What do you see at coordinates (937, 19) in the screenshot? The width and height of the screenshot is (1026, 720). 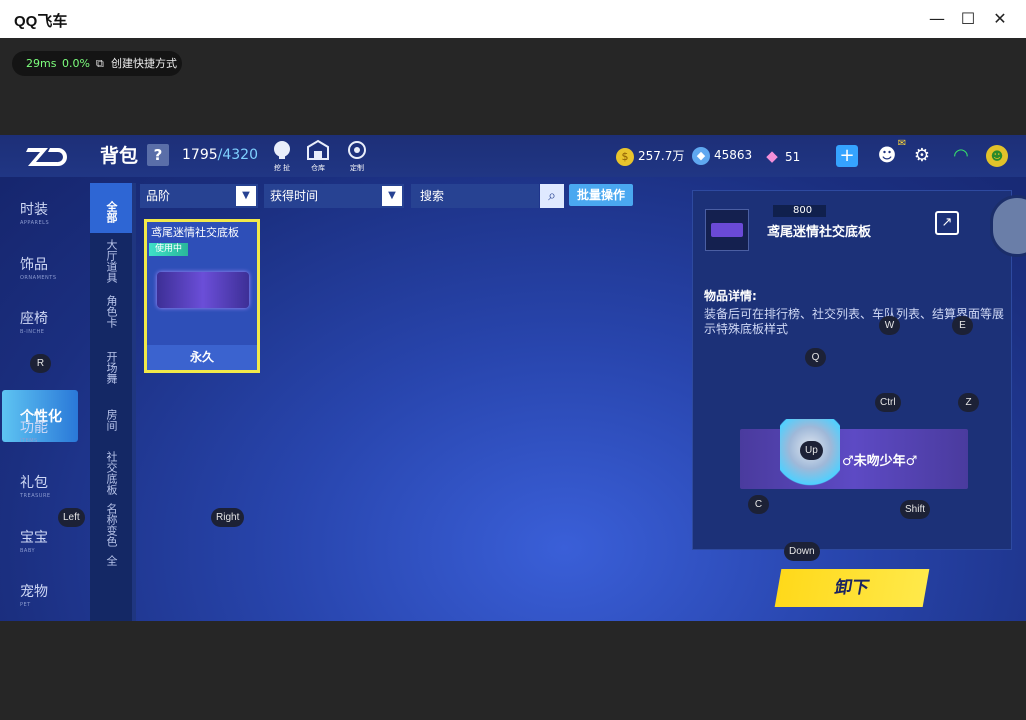 I see `minimize-button: —` at bounding box center [937, 19].